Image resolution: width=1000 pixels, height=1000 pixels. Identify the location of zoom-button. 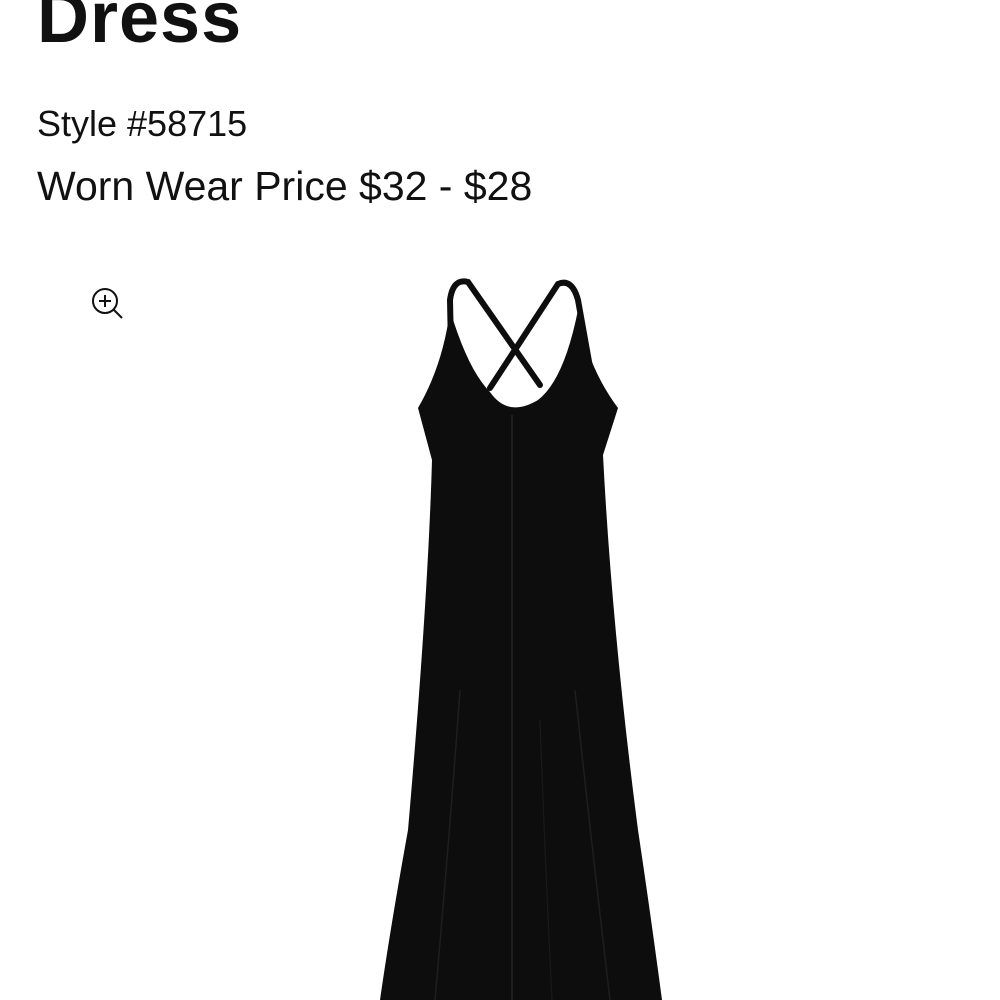
(107, 304).